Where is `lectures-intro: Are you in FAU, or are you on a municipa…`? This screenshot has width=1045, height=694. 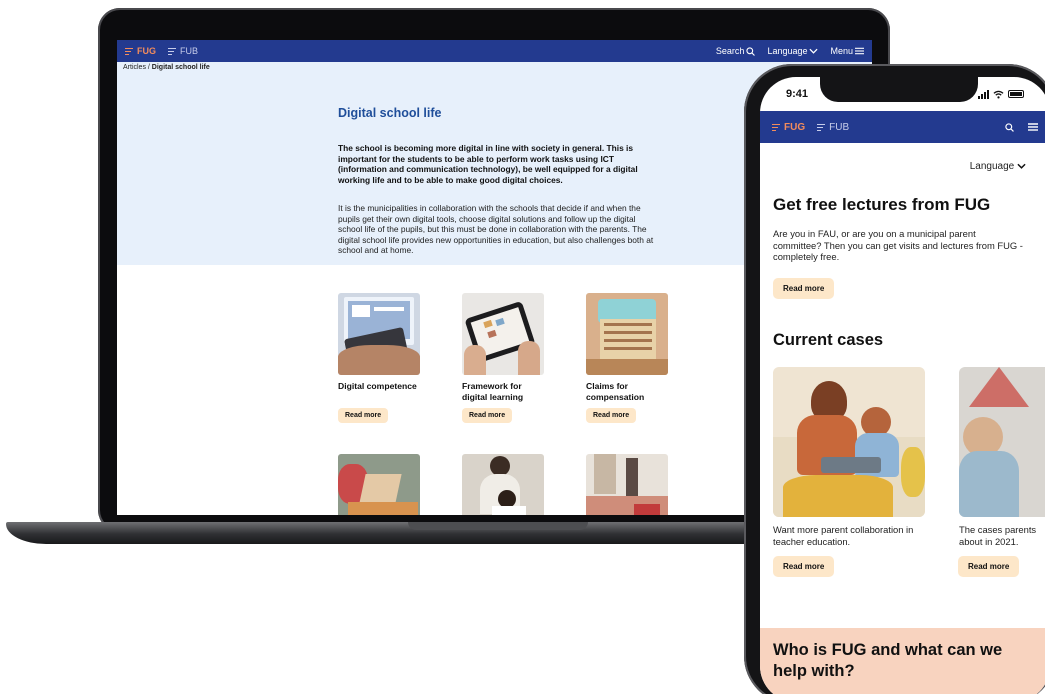 lectures-intro: Are you in FAU, or are you on a municipa… is located at coordinates (898, 245).